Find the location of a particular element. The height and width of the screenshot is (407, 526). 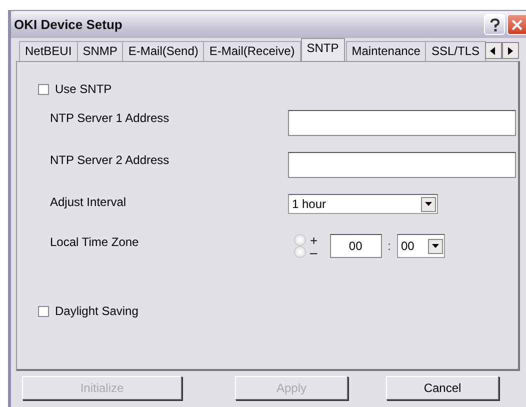

left-arrow-icon is located at coordinates (493, 50).